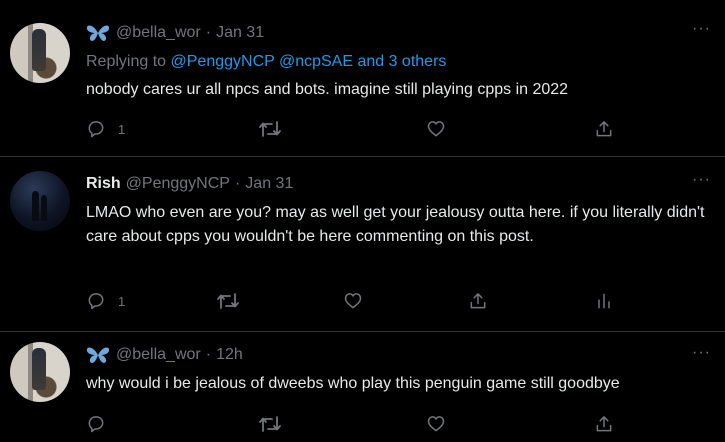 This screenshot has height=442, width=725. Describe the element at coordinates (309, 61) in the screenshot. I see `reply-mentions-link: @PenggyNCP @ncpSAE and 3 others` at that location.